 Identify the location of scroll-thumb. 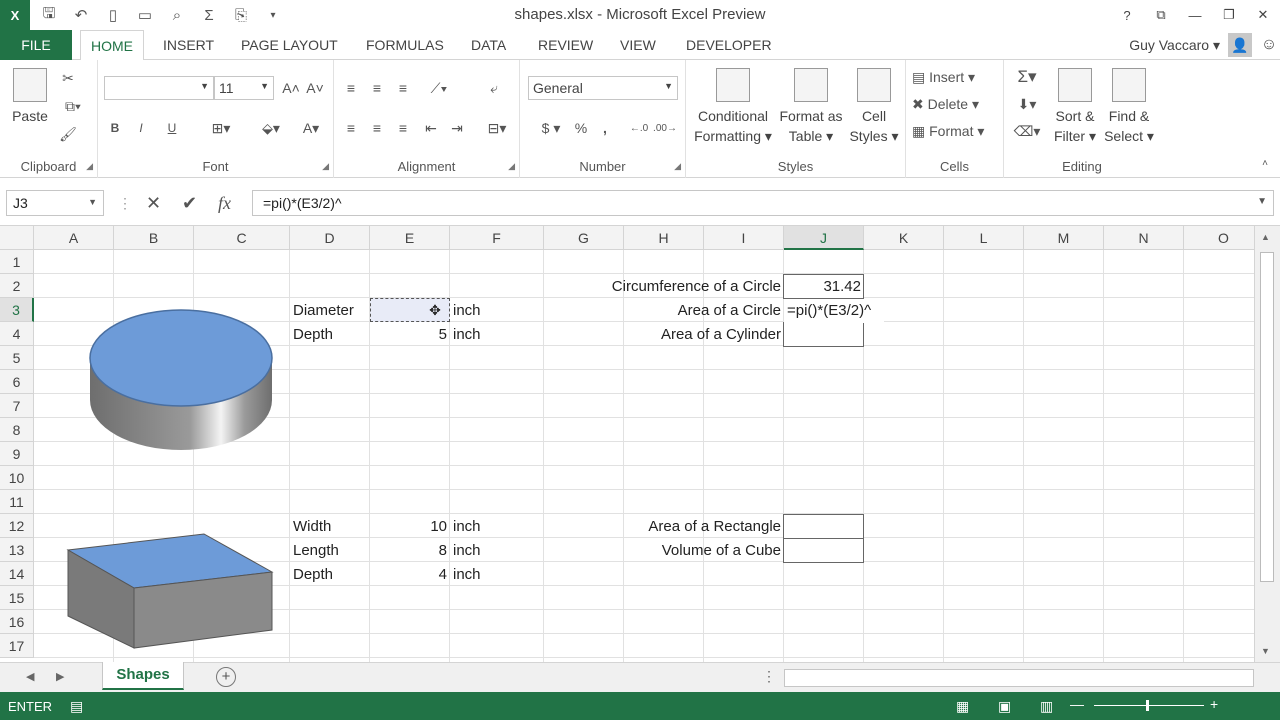
(1267, 417).